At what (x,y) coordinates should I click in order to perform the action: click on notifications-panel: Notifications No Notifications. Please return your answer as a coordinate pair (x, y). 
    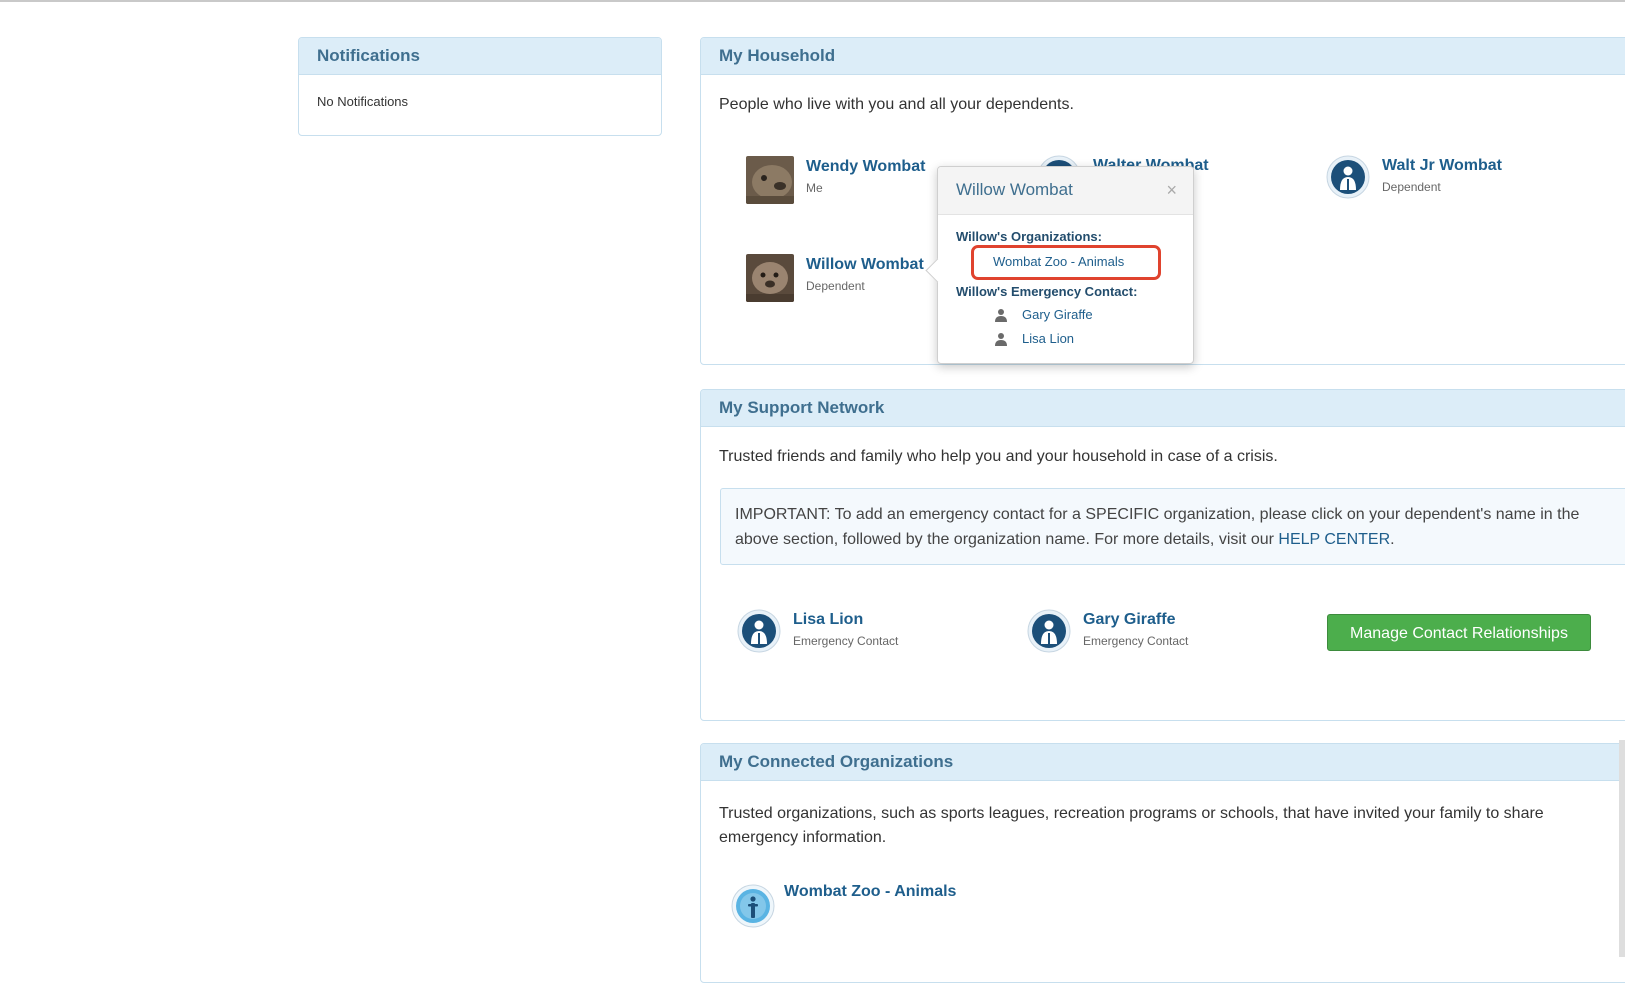
    Looking at the image, I should click on (480, 86).